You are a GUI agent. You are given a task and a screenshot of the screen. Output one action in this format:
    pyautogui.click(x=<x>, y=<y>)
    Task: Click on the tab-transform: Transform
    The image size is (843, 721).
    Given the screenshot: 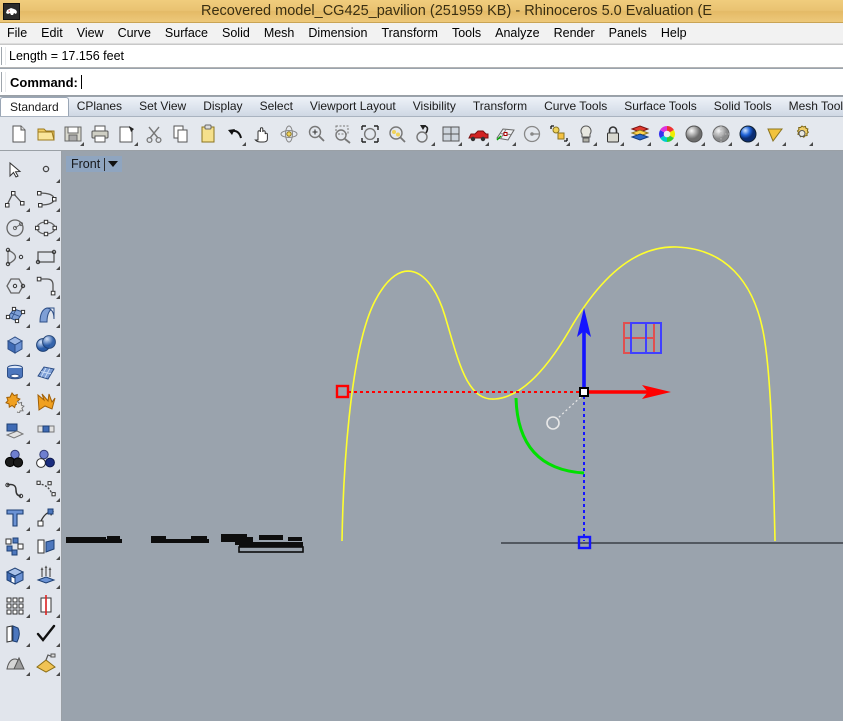 What is the action you would take?
    pyautogui.click(x=503, y=106)
    